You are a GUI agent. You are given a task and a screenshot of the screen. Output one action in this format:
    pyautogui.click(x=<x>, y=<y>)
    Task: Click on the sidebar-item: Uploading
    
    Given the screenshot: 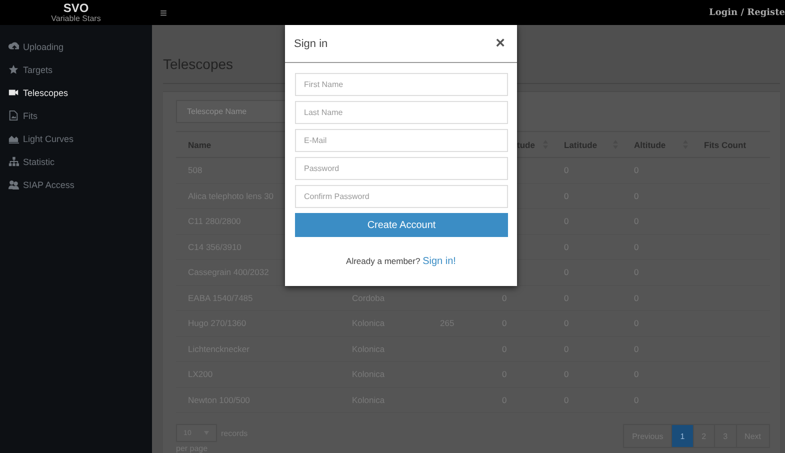 What is the action you would take?
    pyautogui.click(x=76, y=46)
    